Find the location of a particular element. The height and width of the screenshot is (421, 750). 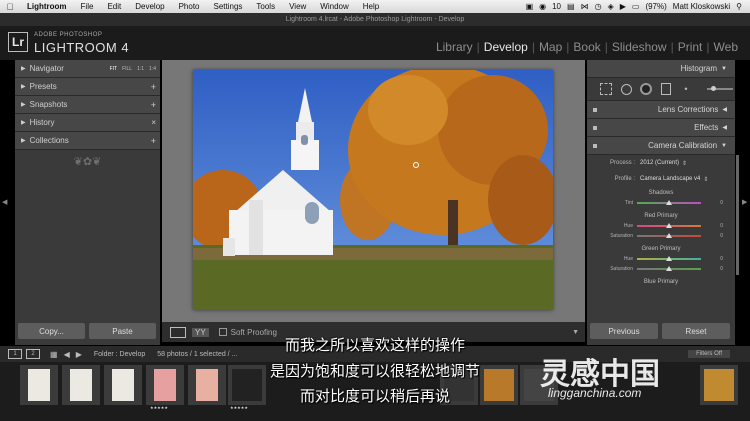

graduated-filter-icon is located at coordinates (666, 89).